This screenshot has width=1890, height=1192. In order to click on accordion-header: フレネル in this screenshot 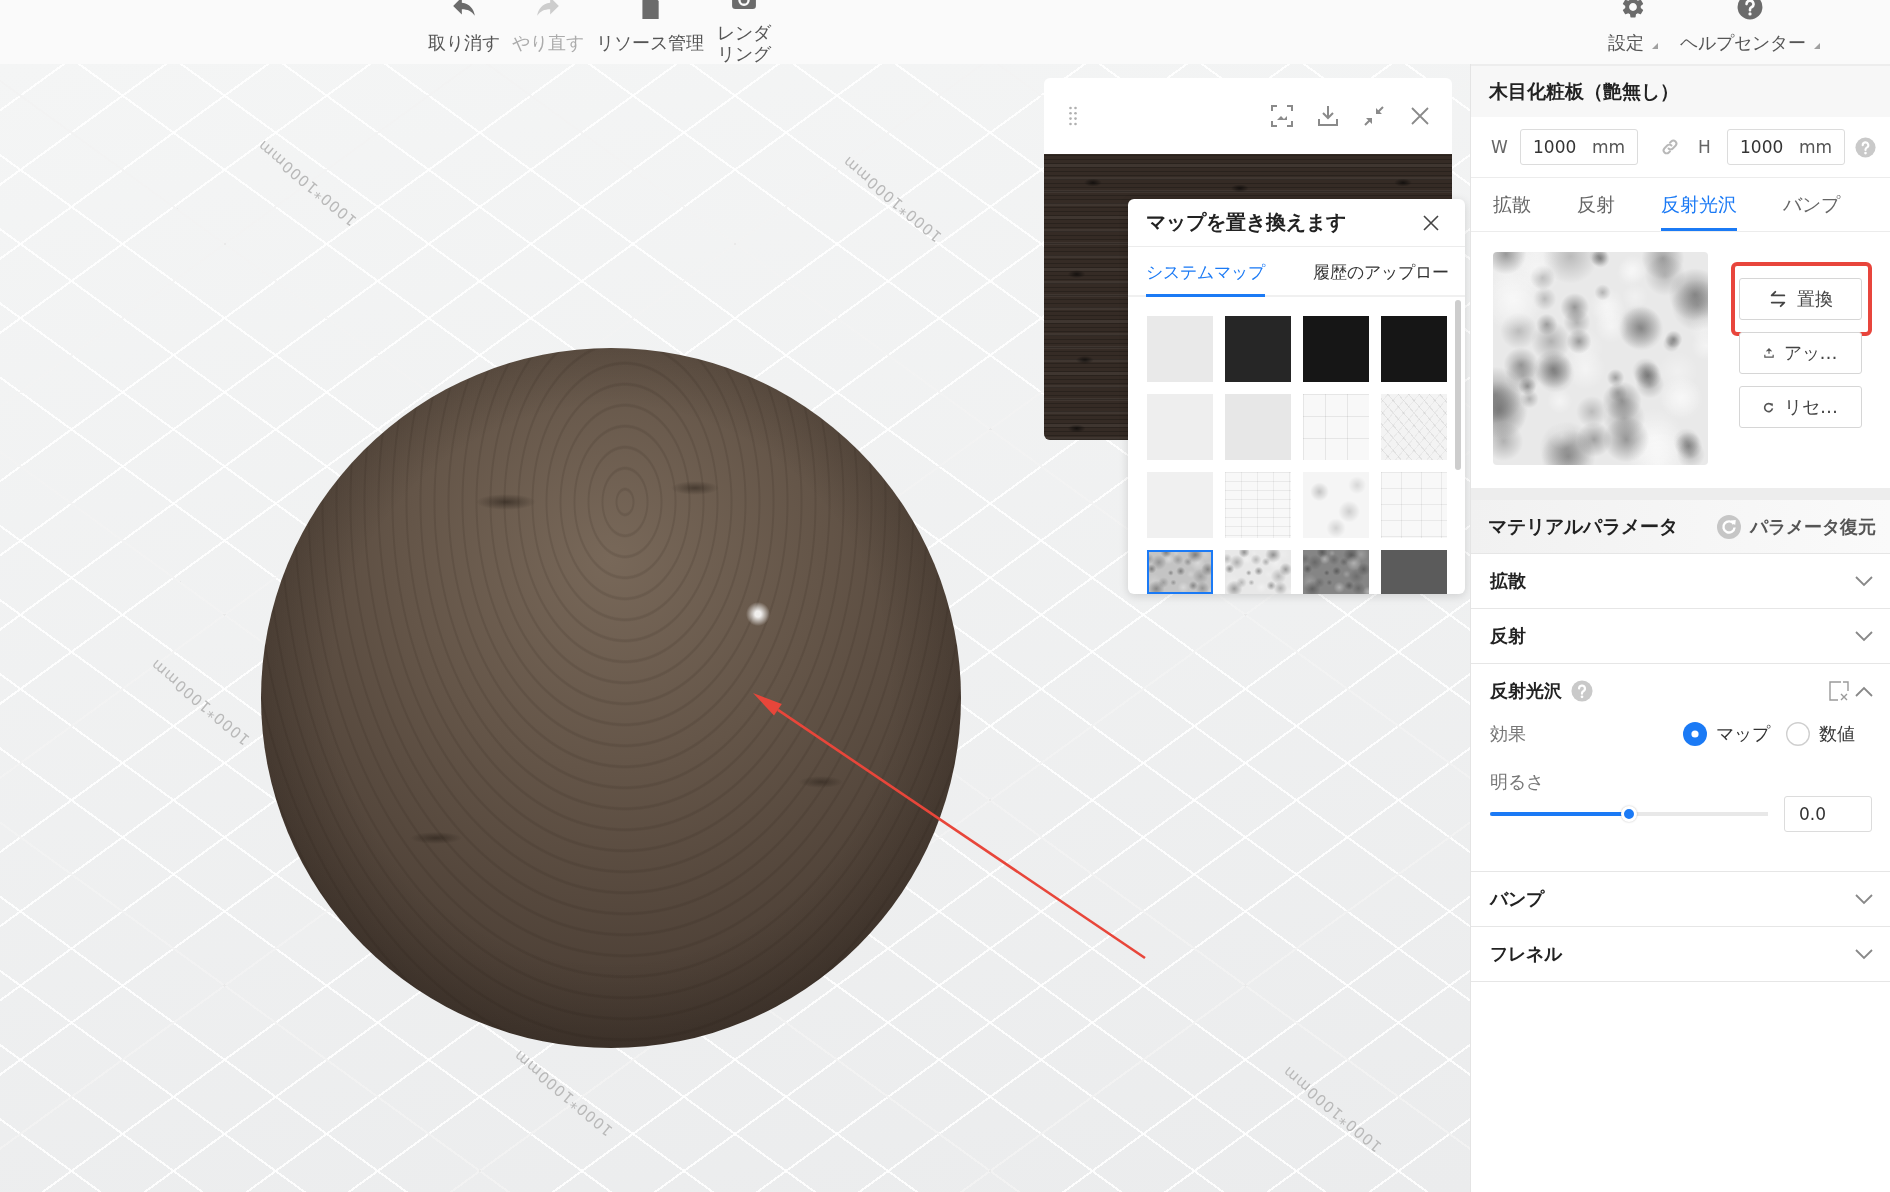, I will do `click(1680, 954)`.